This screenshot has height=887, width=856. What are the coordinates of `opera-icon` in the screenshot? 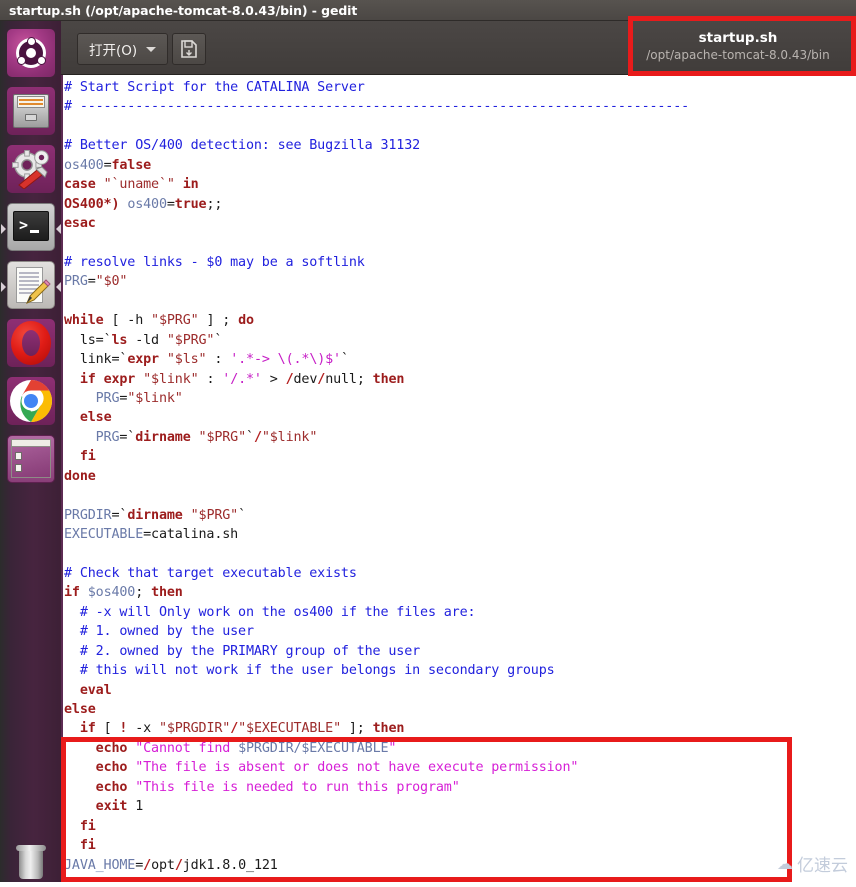 It's located at (31, 343).